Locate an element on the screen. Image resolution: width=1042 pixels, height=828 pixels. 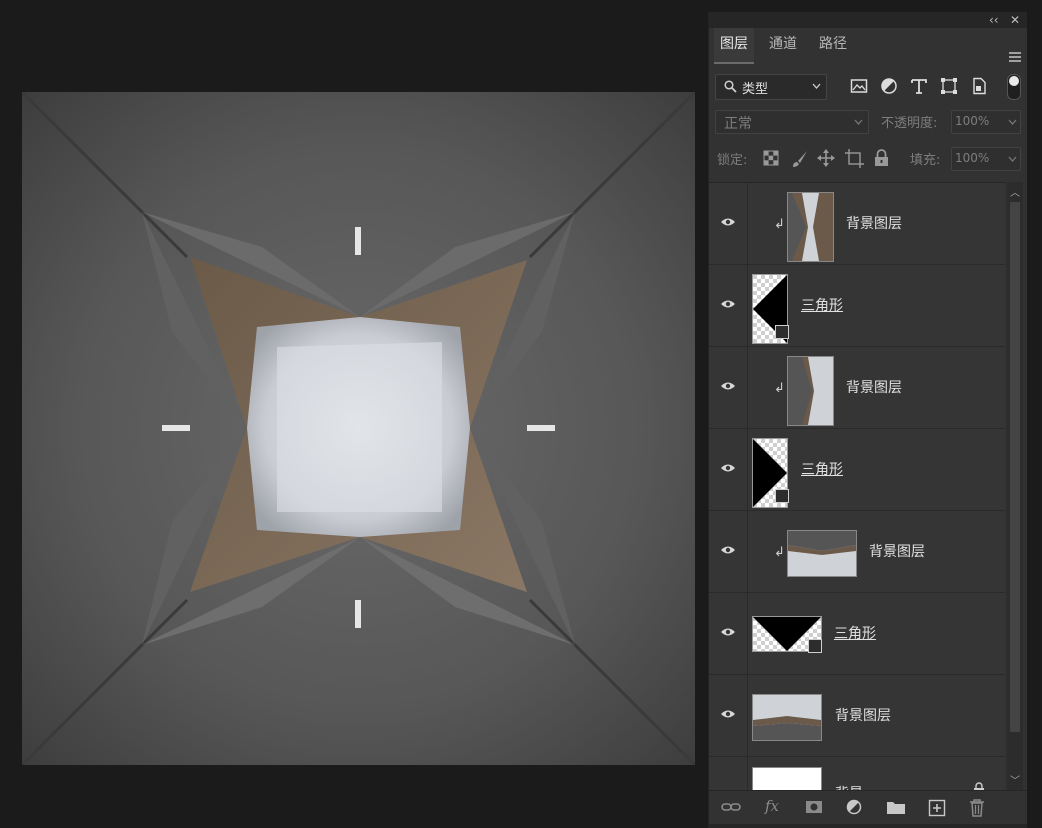
tab-layers: 图层 is located at coordinates (734, 46).